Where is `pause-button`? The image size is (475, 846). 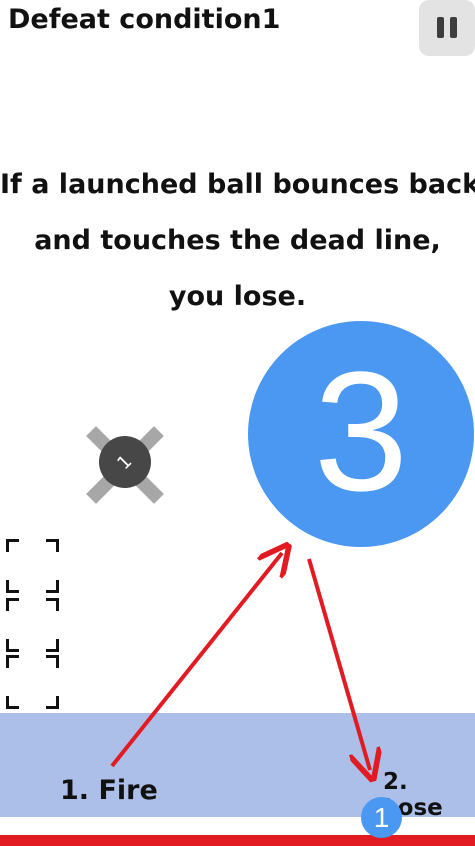
pause-button is located at coordinates (447, 28).